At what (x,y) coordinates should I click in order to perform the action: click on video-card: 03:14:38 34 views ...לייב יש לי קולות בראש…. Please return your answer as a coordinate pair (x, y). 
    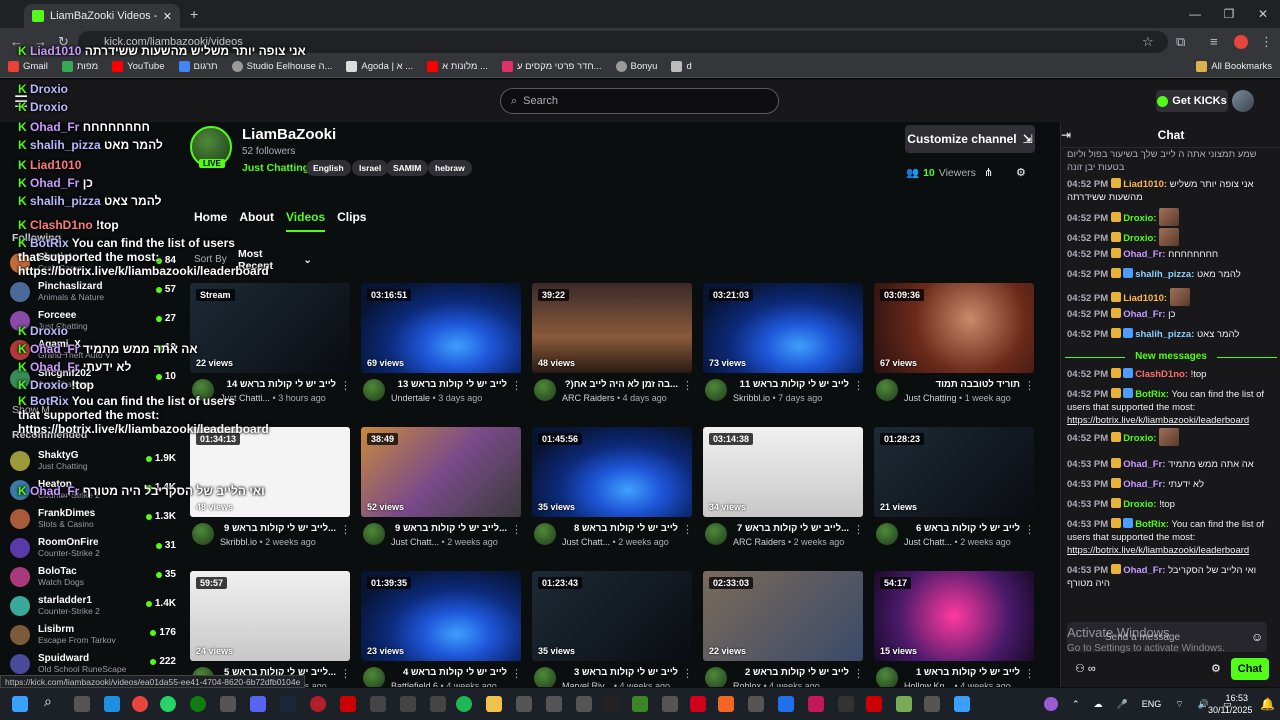
    Looking at the image, I should click on (783, 491).